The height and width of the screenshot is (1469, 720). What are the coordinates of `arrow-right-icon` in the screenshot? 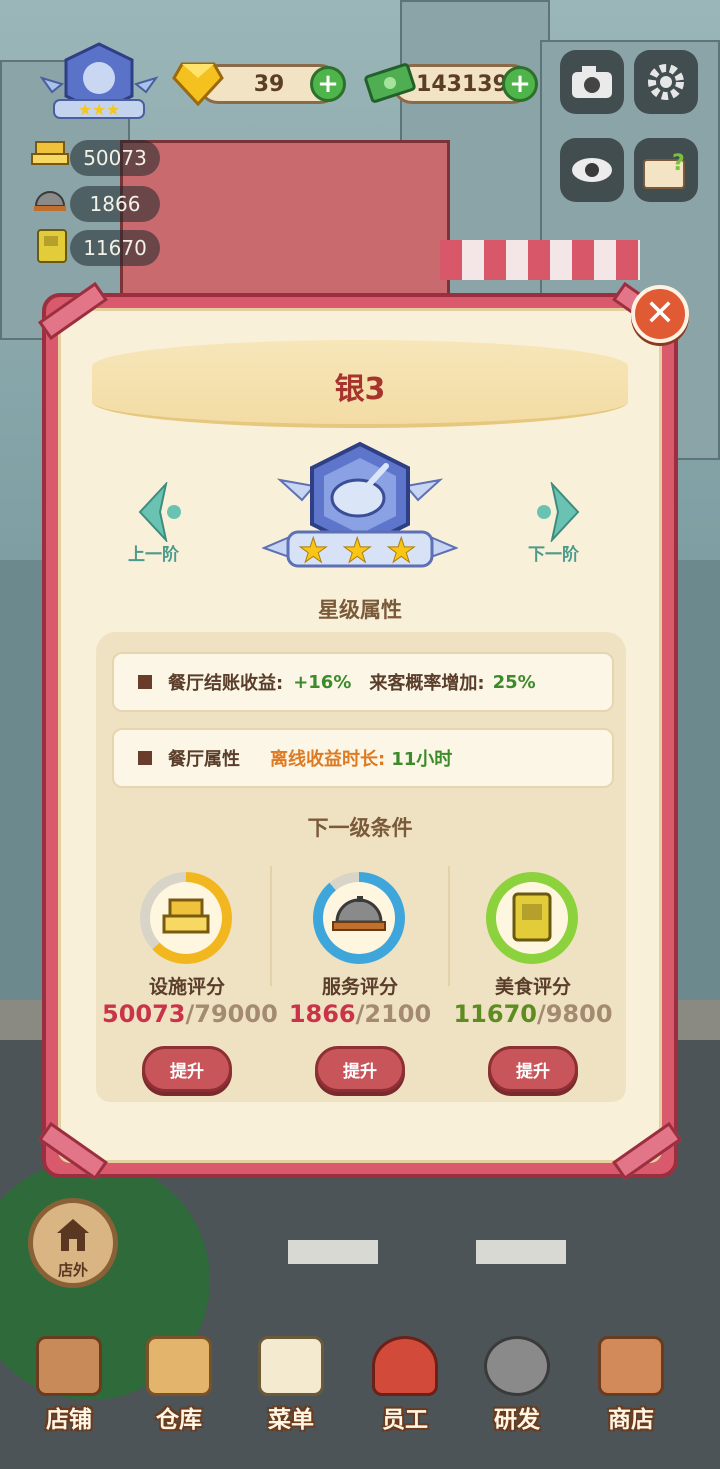 It's located at (558, 512).